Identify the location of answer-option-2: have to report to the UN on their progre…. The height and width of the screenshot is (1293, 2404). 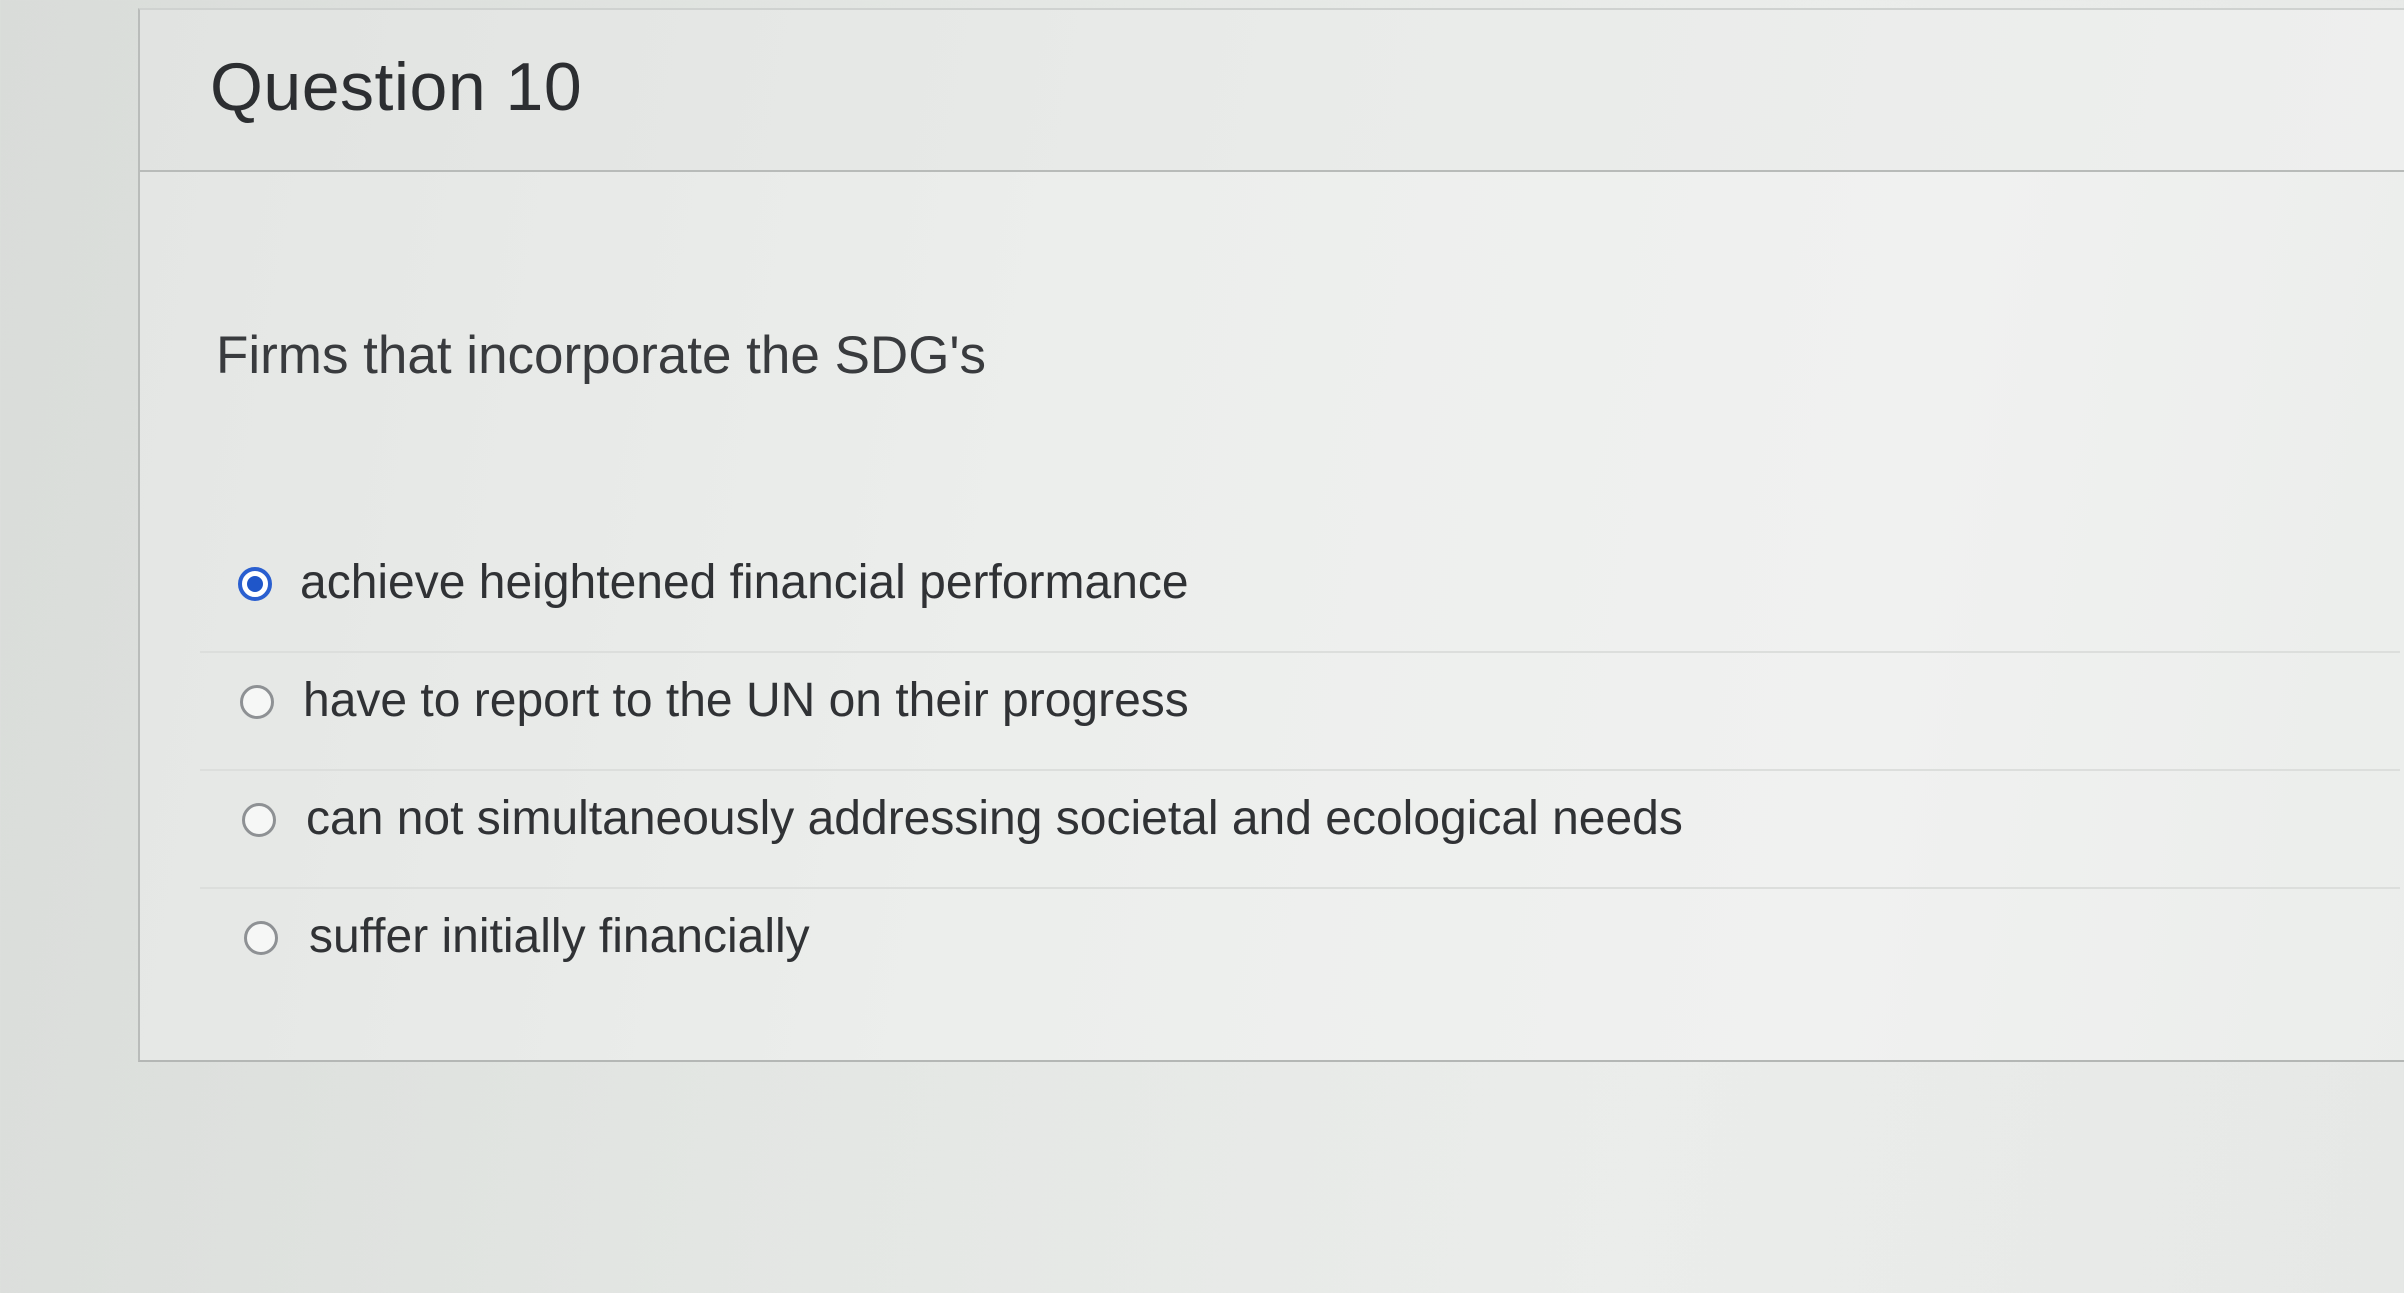
(1300, 710).